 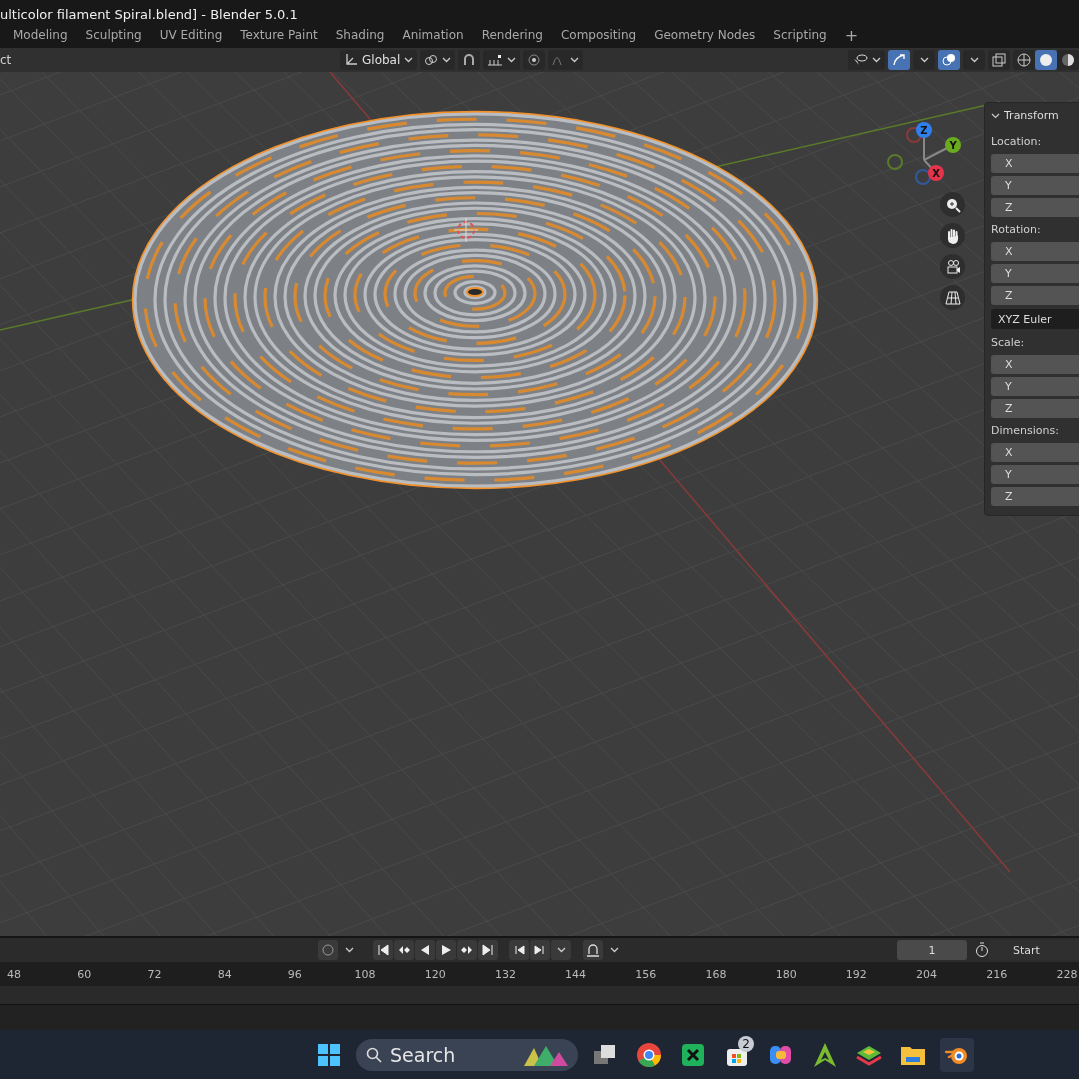 What do you see at coordinates (649, 1054) in the screenshot?
I see `chrome-logo-icon` at bounding box center [649, 1054].